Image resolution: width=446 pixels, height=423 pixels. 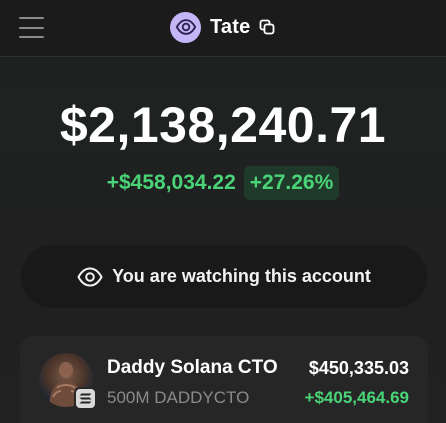 What do you see at coordinates (85, 398) in the screenshot?
I see `solana-icon` at bounding box center [85, 398].